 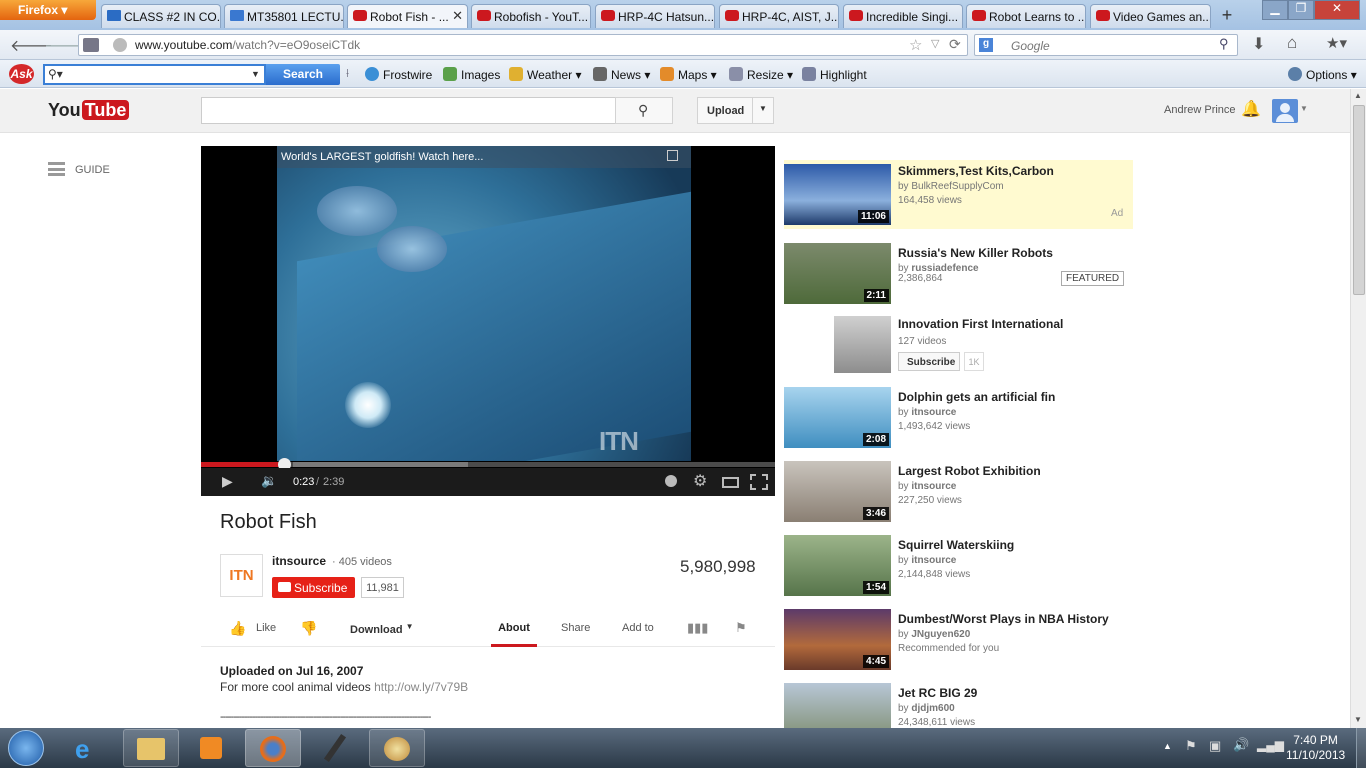 I want to click on video-thumbnail: 11:06, so click(x=837, y=194).